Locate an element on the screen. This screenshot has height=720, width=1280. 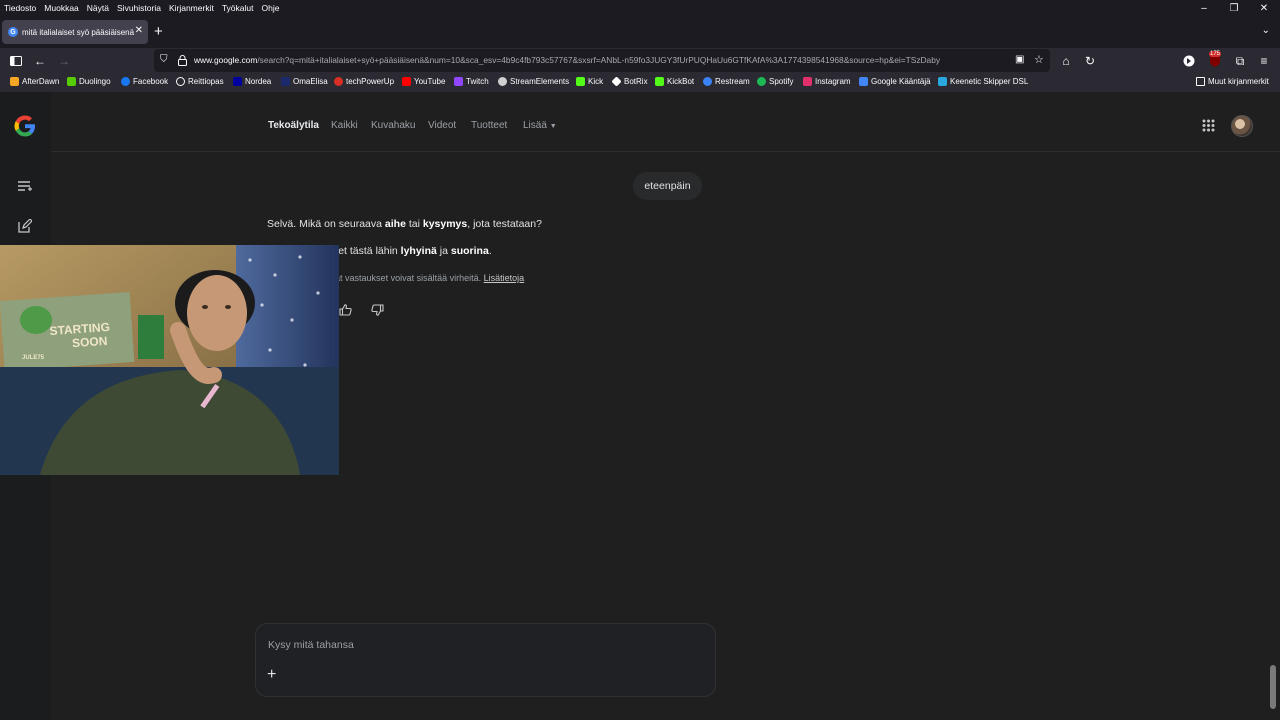
extensions-icon: ⧉ is located at coordinates (1240, 61).